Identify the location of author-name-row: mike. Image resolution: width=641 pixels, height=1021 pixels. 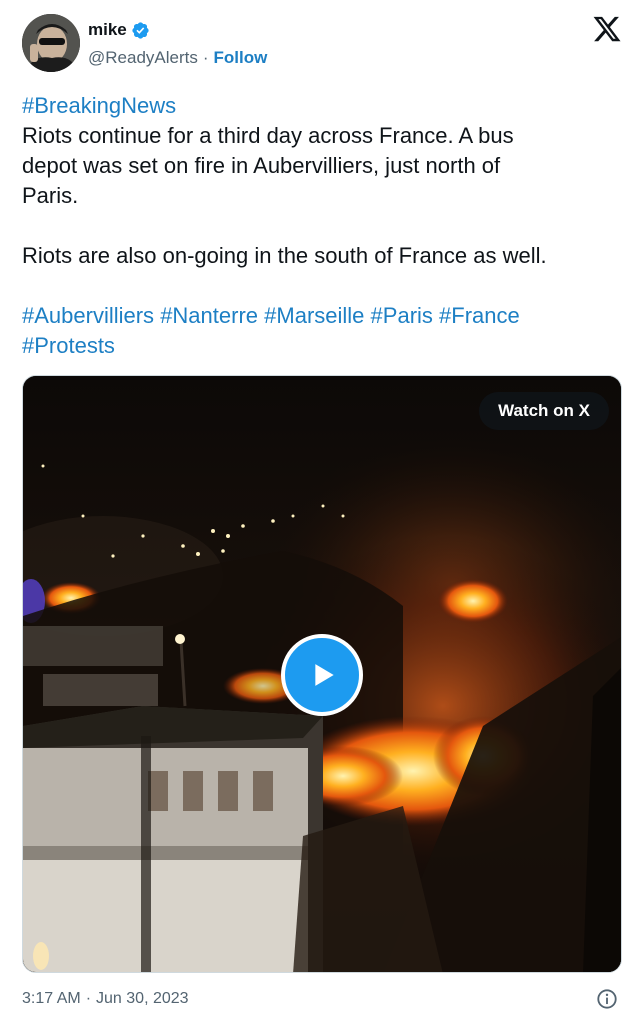
(119, 30).